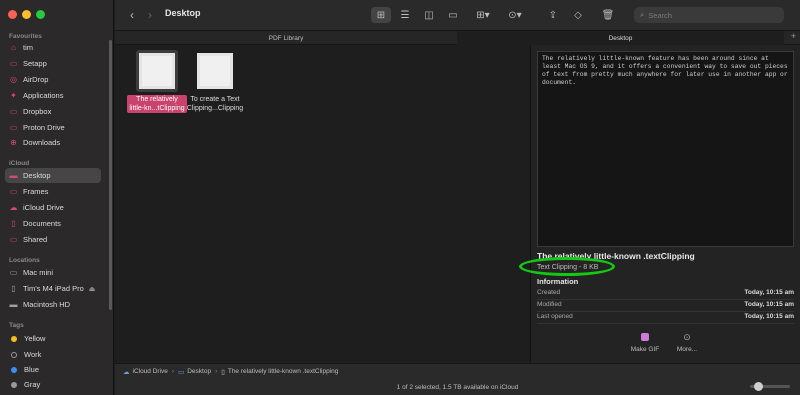 The height and width of the screenshot is (395, 800). I want to click on path-item-desktop: Desktop, so click(199, 371).